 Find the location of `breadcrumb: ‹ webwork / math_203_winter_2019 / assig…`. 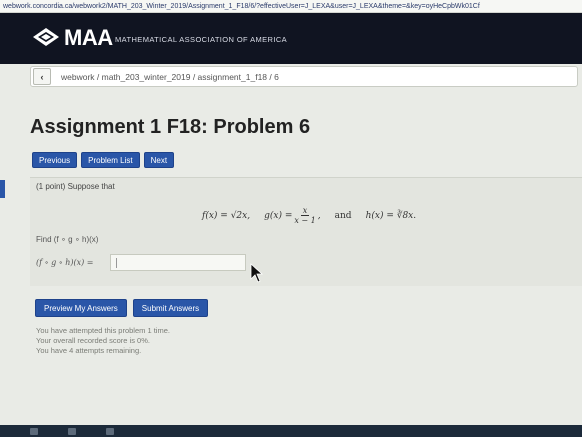

breadcrumb: ‹ webwork / math_203_winter_2019 / assig… is located at coordinates (304, 76).